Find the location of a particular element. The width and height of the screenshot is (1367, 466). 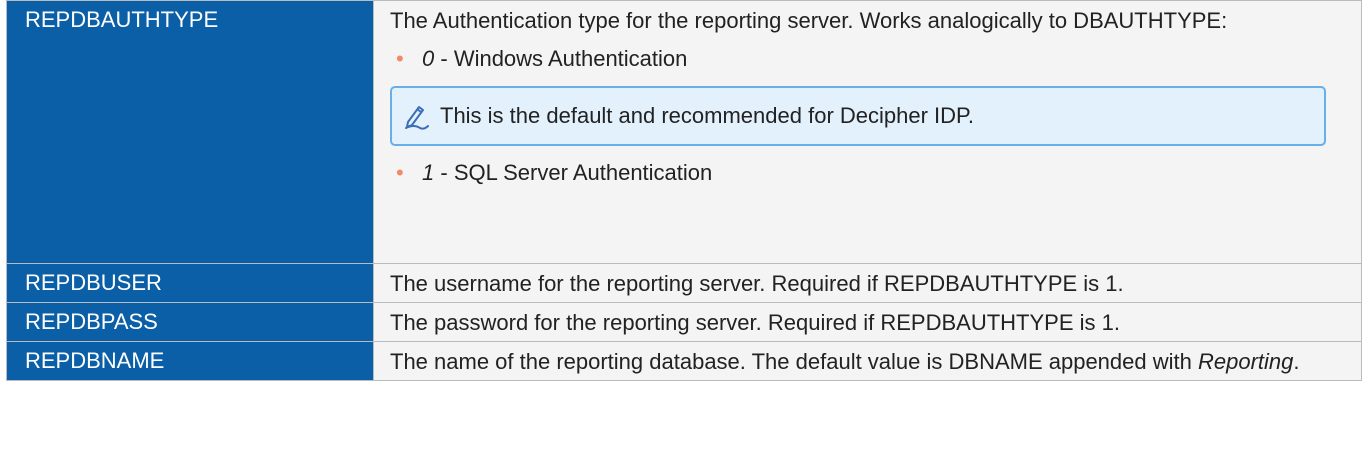

pencil-icon is located at coordinates (417, 118).